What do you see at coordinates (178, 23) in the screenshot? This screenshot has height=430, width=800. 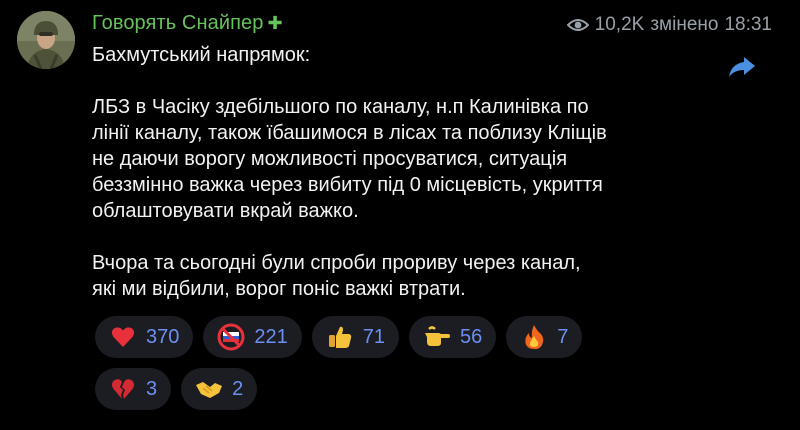 I see `channel-name-text: Говорять Снайпер` at bounding box center [178, 23].